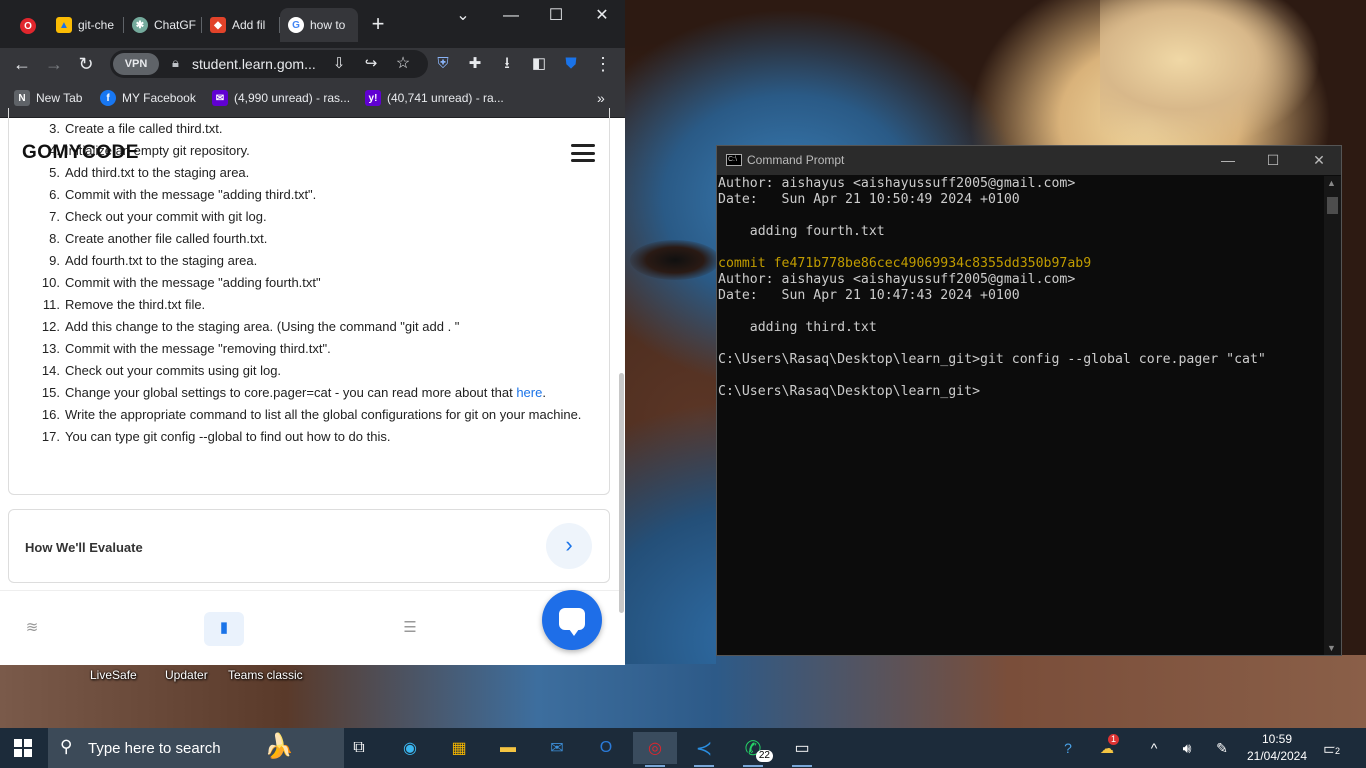 The width and height of the screenshot is (1366, 768). I want to click on cmd-scrollbar: ▲ ▼, so click(1332, 415).